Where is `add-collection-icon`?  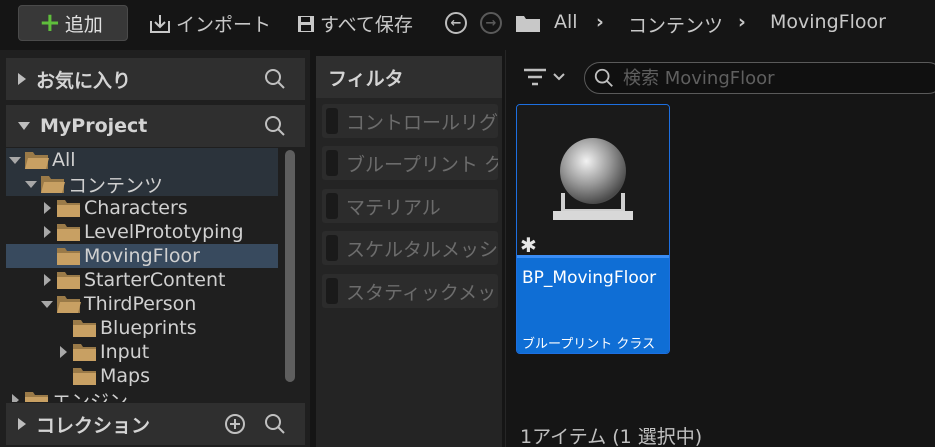 add-collection-icon is located at coordinates (235, 424).